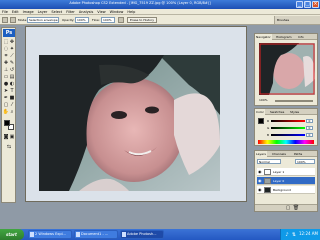 This screenshot has height=240, width=320. What do you see at coordinates (287, 235) in the screenshot?
I see `volume-icon: ♪` at bounding box center [287, 235].